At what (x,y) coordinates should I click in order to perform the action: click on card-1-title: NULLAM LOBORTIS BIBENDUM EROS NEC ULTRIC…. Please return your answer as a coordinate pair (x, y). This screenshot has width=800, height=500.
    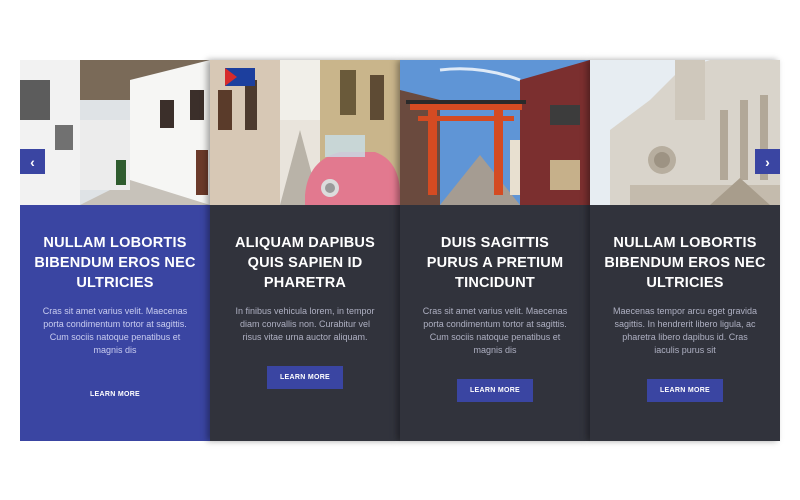
    Looking at the image, I should click on (115, 263).